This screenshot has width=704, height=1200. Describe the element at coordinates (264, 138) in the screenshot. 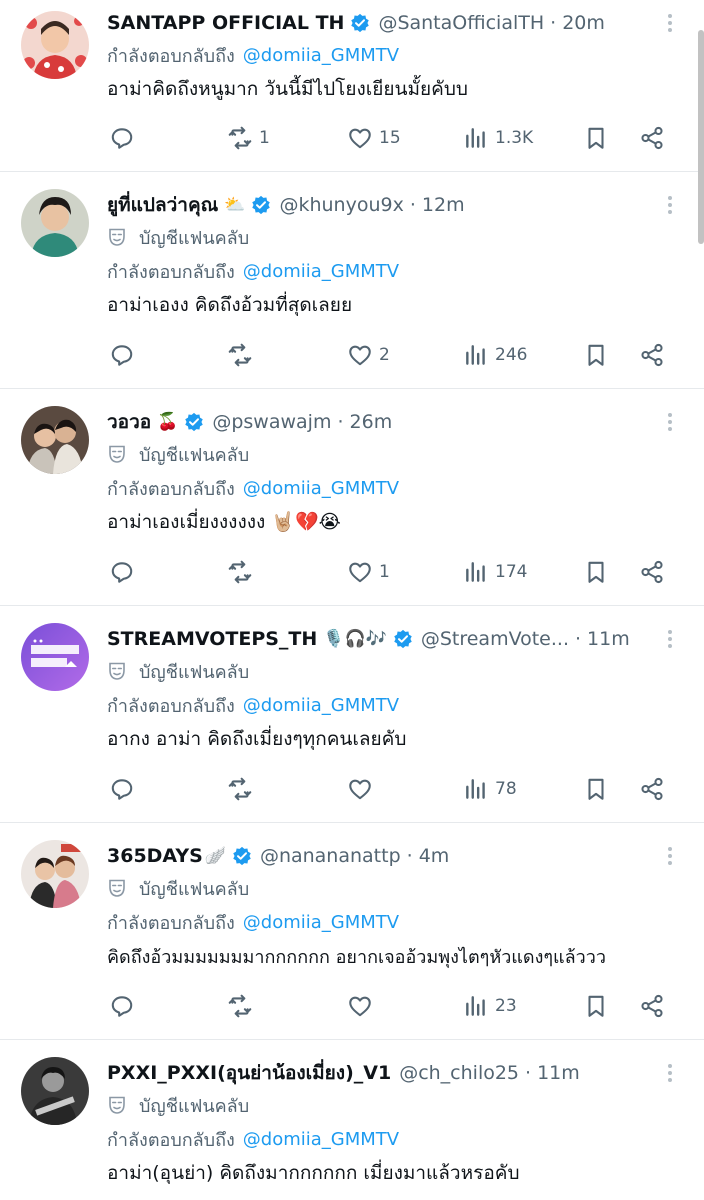

I see `retweet-count: 1` at that location.